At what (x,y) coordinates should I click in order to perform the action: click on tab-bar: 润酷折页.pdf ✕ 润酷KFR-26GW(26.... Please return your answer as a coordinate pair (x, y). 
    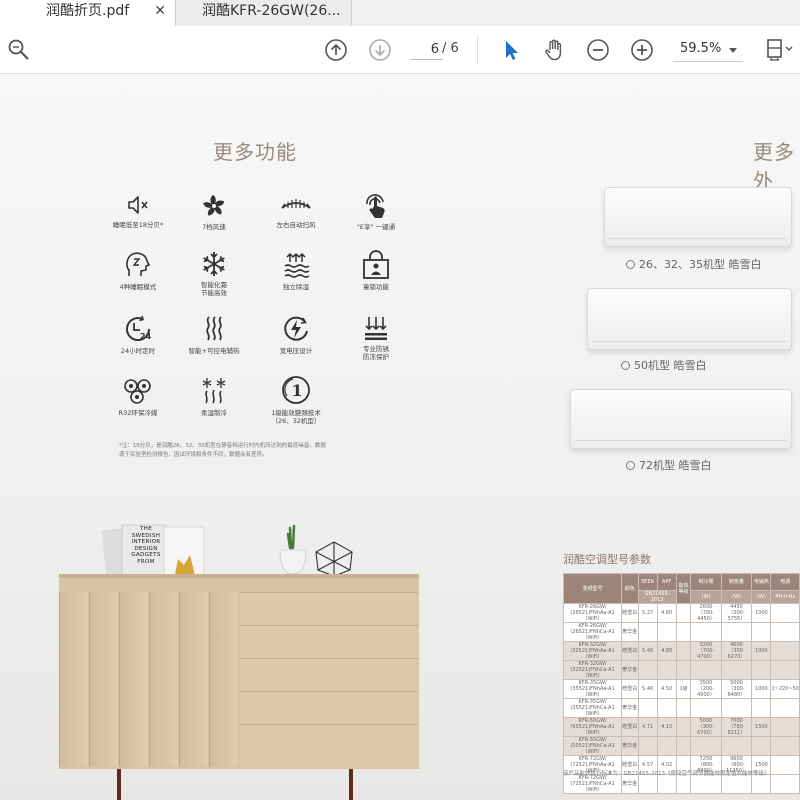
    Looking at the image, I should click on (400, 13).